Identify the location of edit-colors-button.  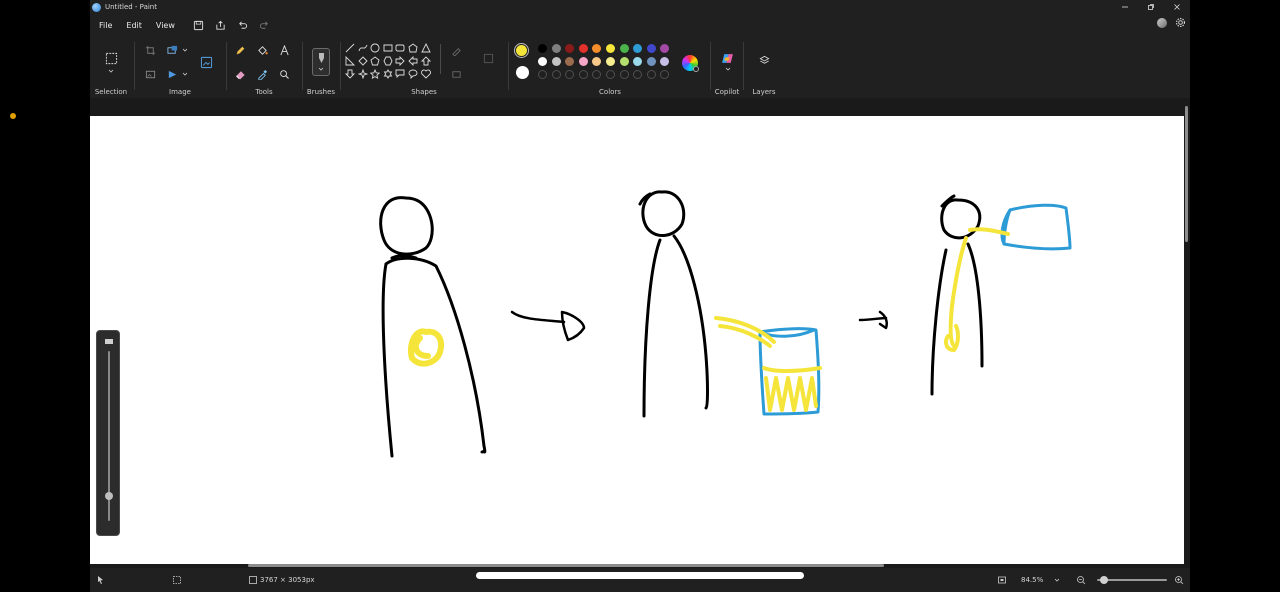
(690, 63).